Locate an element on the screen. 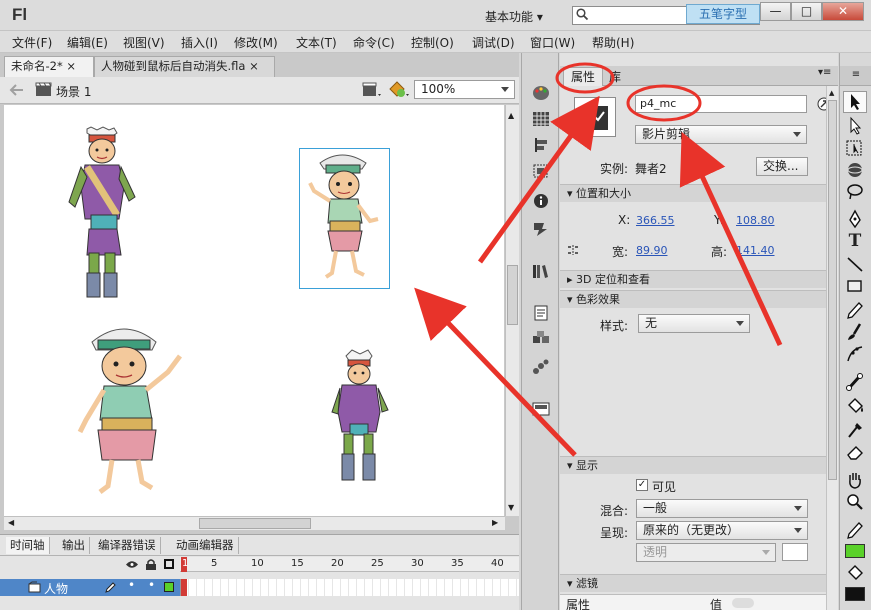  menu-text: 文本(T) is located at coordinates (316, 42).